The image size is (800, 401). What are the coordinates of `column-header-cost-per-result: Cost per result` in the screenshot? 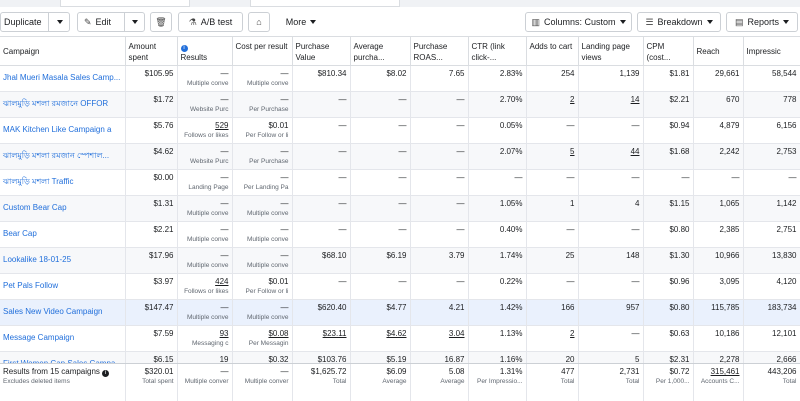 It's located at (262, 51).